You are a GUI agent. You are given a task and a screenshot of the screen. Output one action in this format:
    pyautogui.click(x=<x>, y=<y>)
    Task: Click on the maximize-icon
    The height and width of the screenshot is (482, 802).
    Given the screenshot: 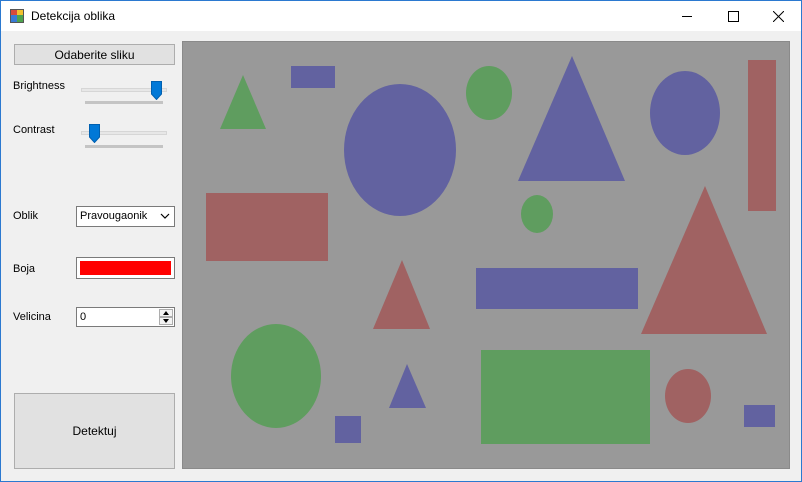 What is the action you would take?
    pyautogui.click(x=733, y=16)
    